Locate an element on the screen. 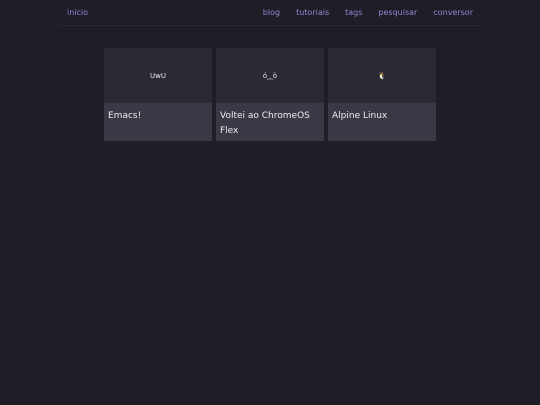 This screenshot has width=540, height=405. nav-links: blog tutoriais tags pesquisar conversor is located at coordinates (368, 12).